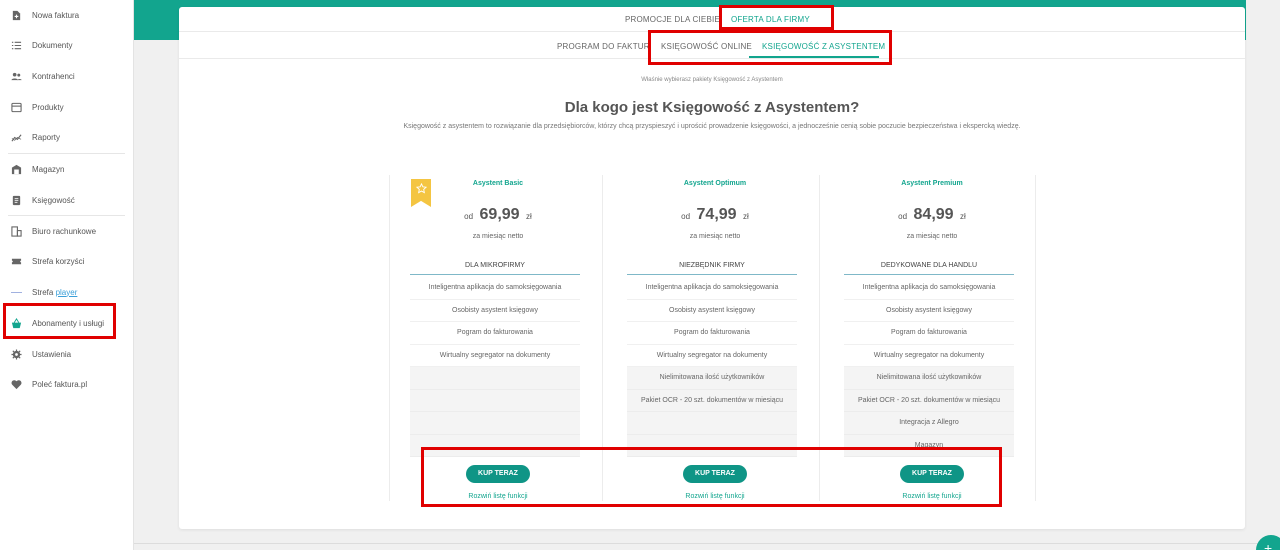  I want to click on sidebar-item-label: Nowa faktura, so click(56, 15).